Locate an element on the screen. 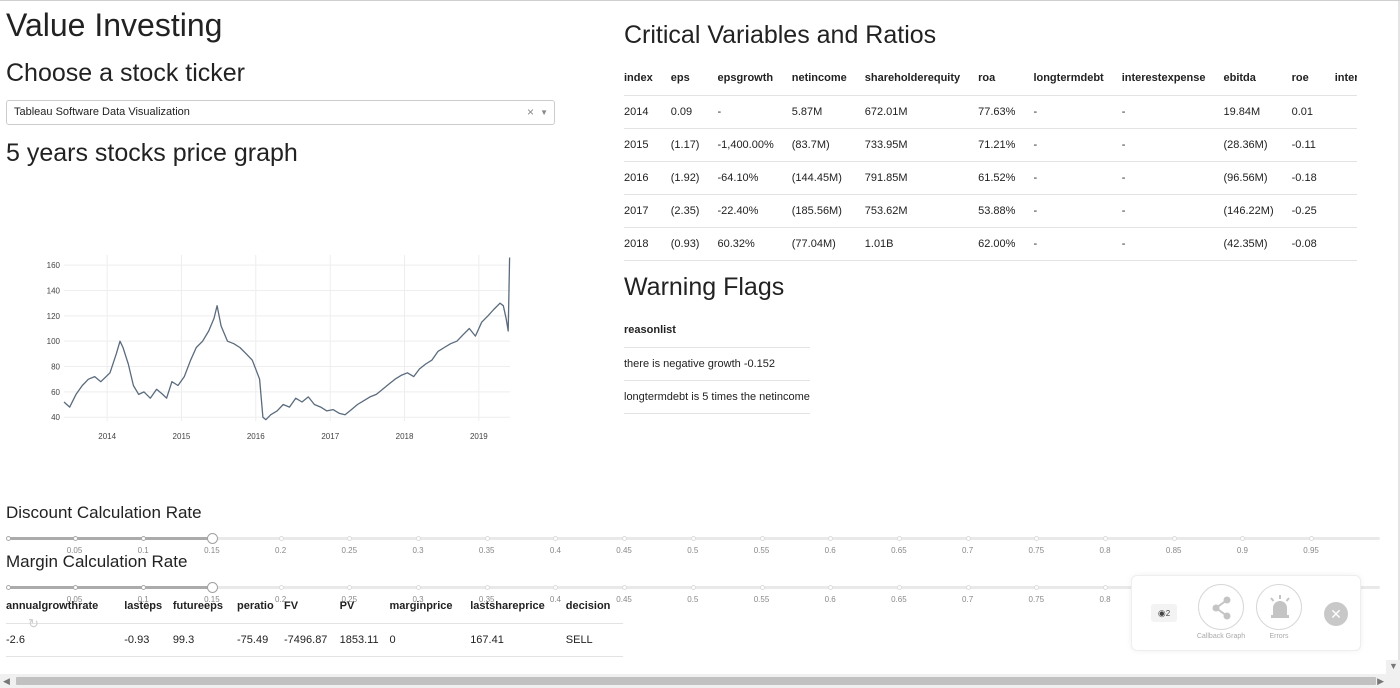 The image size is (1400, 688). x-tick-label: 2018 is located at coordinates (405, 436).